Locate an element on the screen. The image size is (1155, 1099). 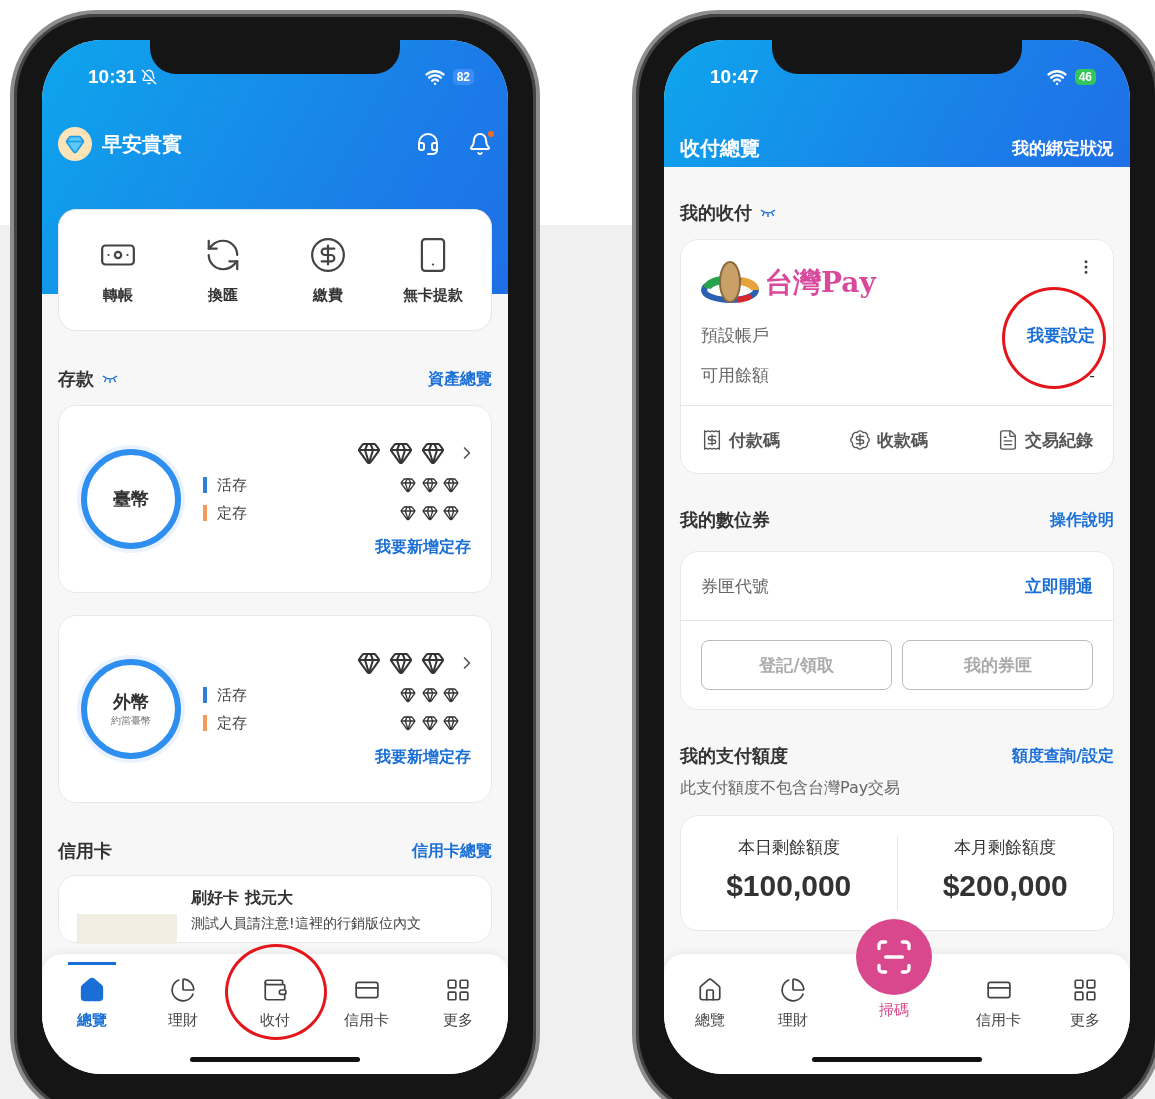
promo-text: 測試人員請注意!這裡的行銷版位內文 is located at coordinates (306, 924).